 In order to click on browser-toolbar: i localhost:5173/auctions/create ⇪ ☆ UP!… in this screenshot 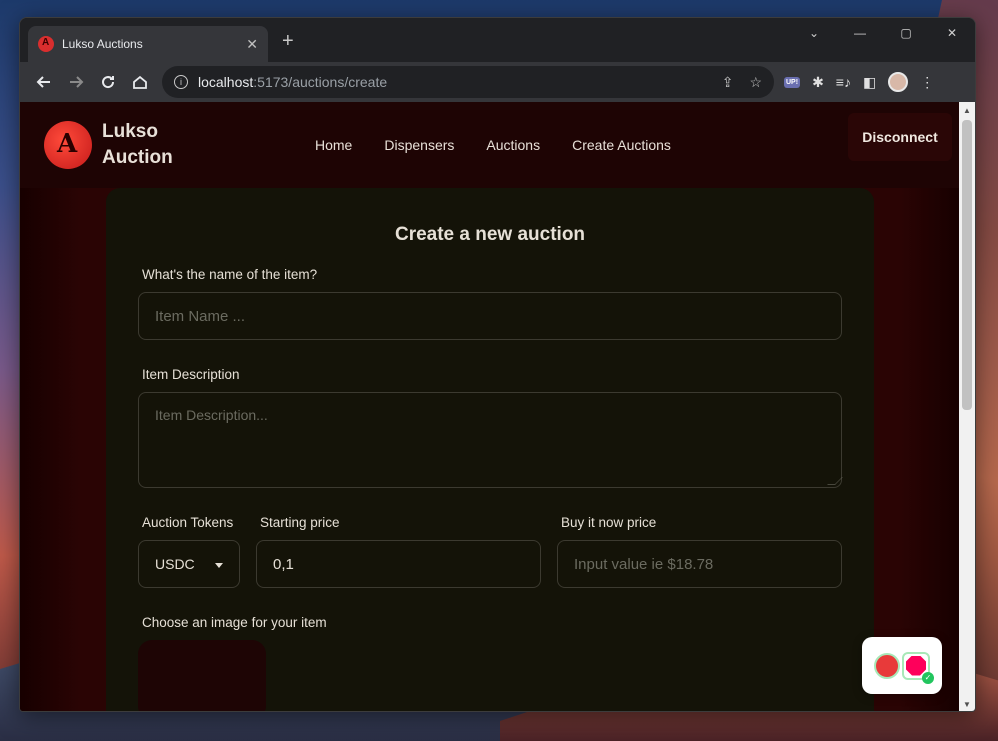, I will do `click(497, 82)`.